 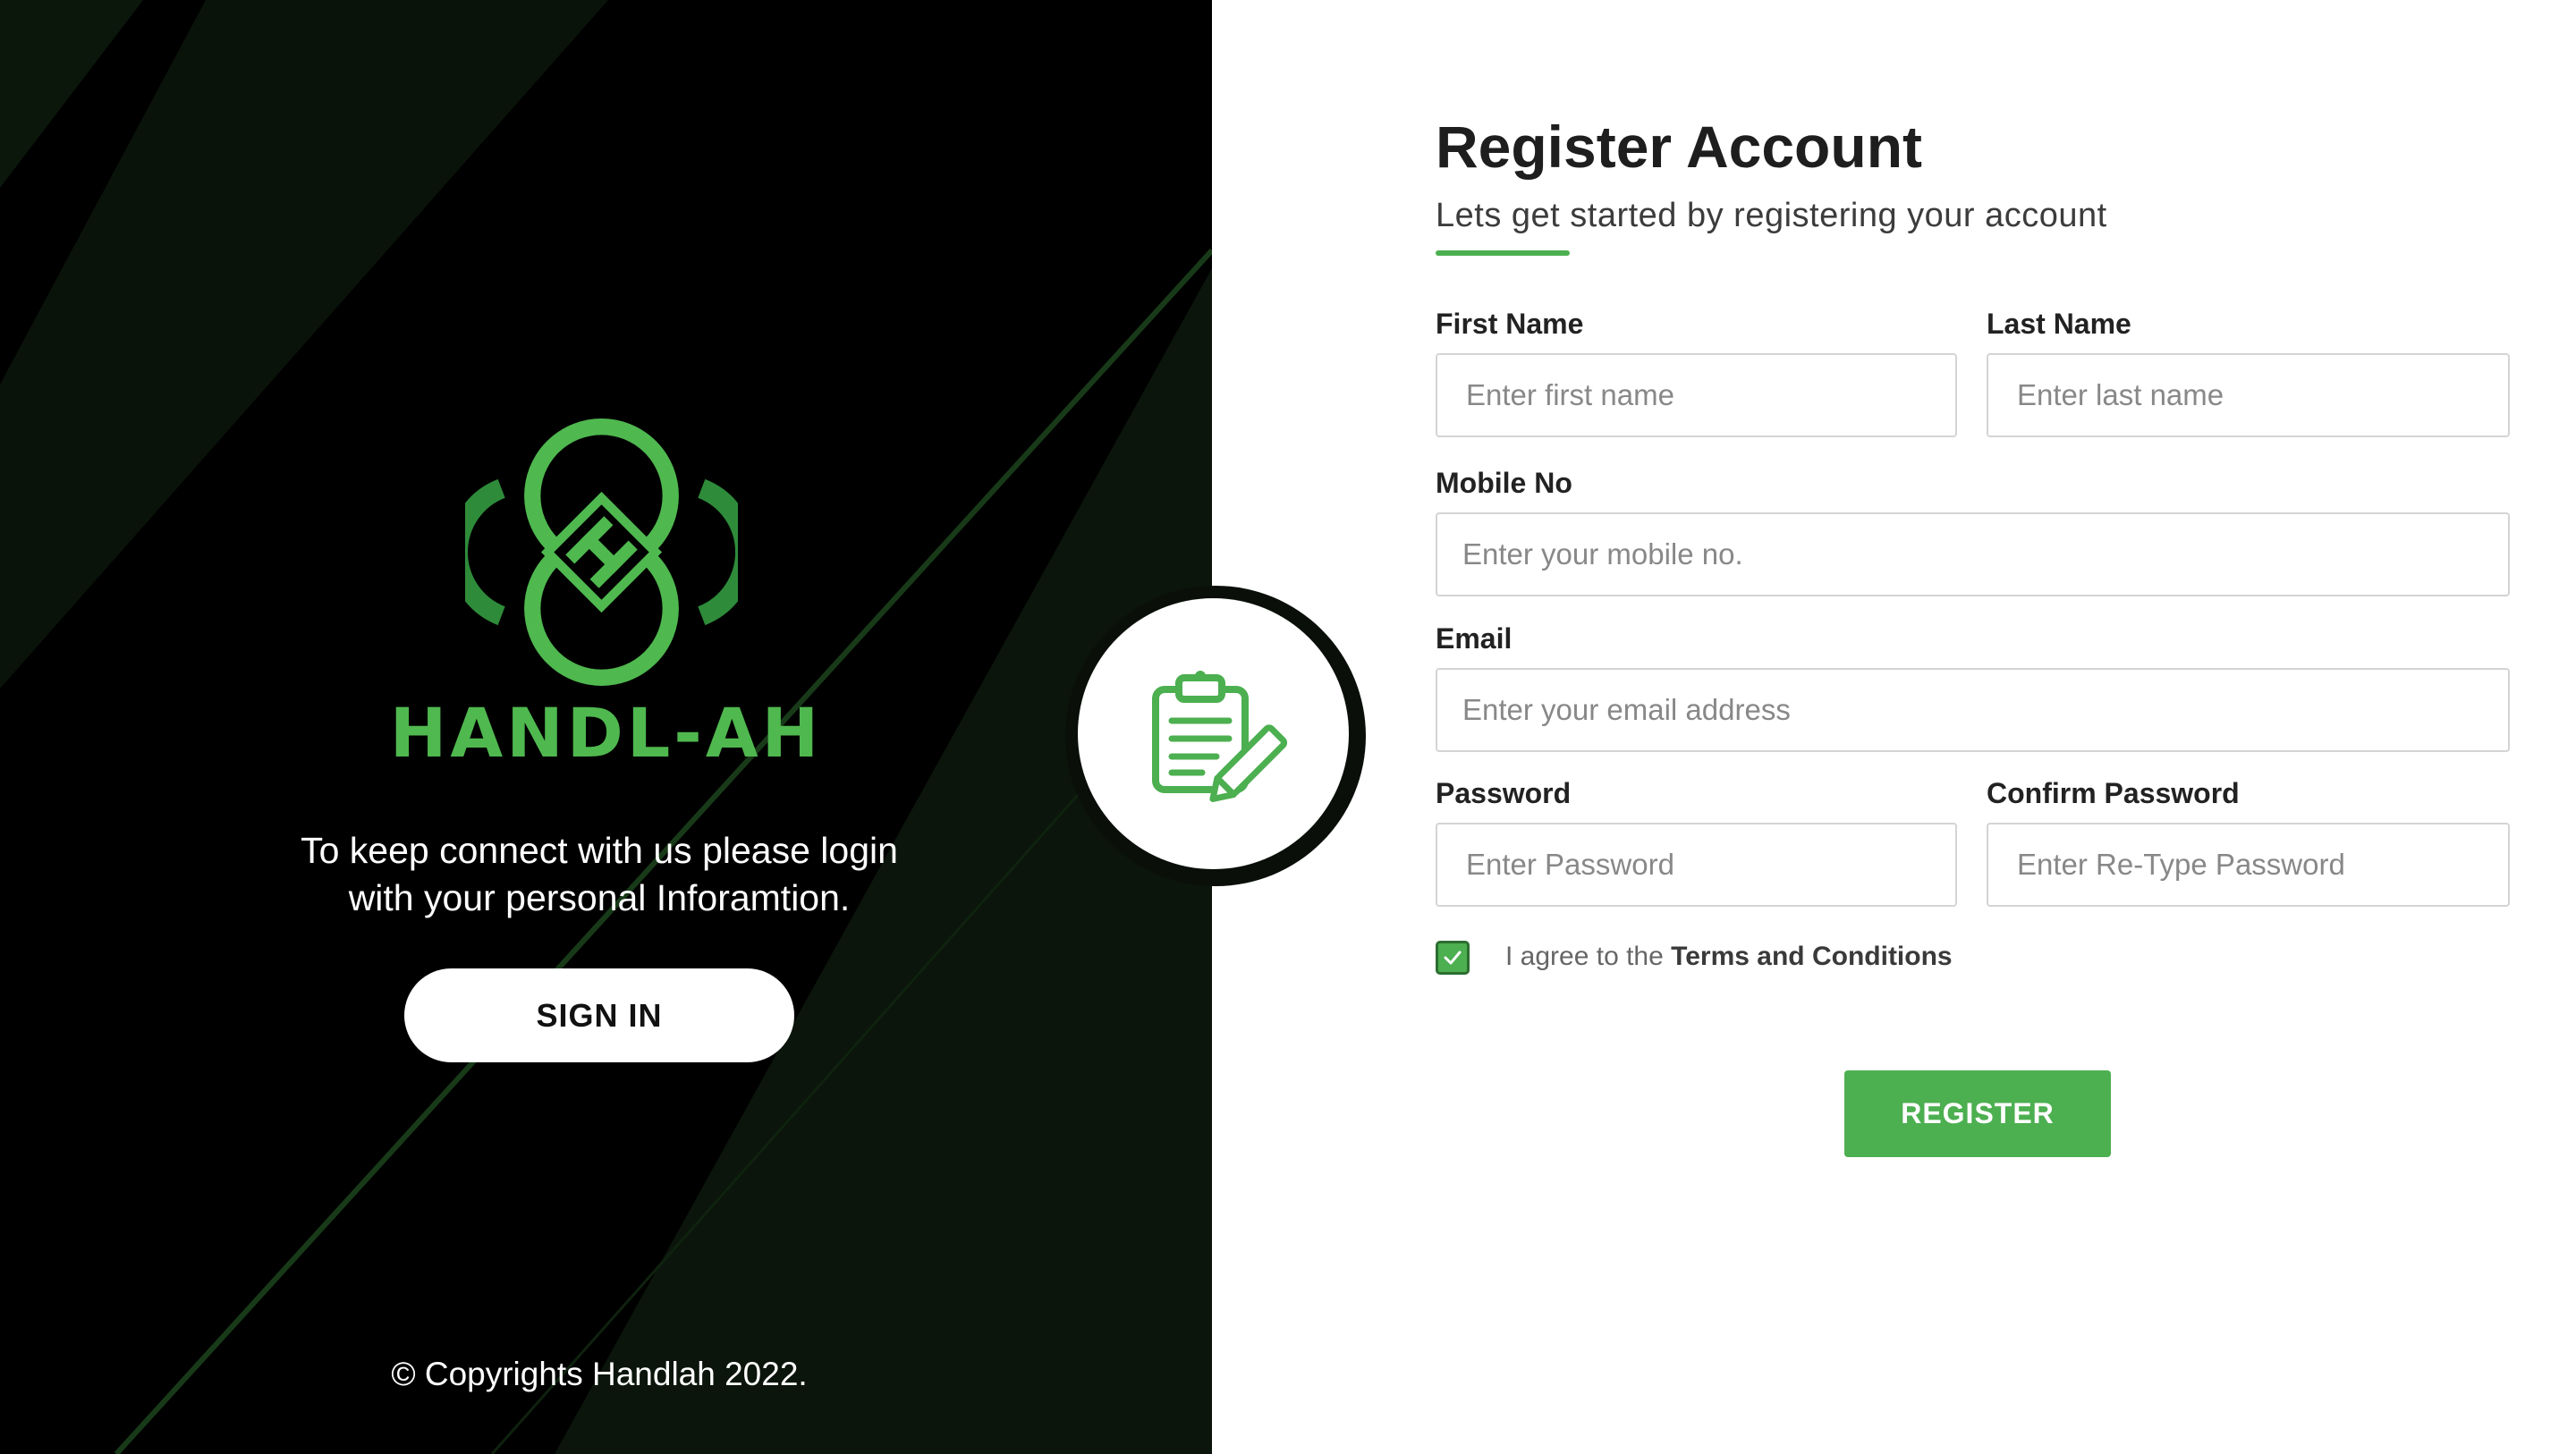 I want to click on terms-agreement: I agree to the Terms and Conditions, so click(x=1729, y=957).